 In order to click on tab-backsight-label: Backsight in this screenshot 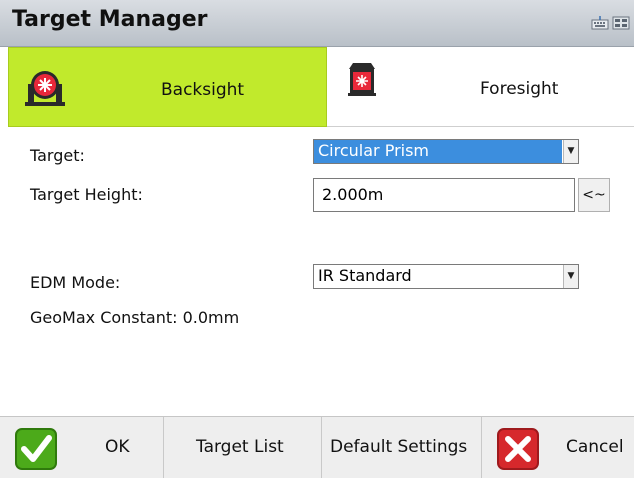, I will do `click(203, 90)`.